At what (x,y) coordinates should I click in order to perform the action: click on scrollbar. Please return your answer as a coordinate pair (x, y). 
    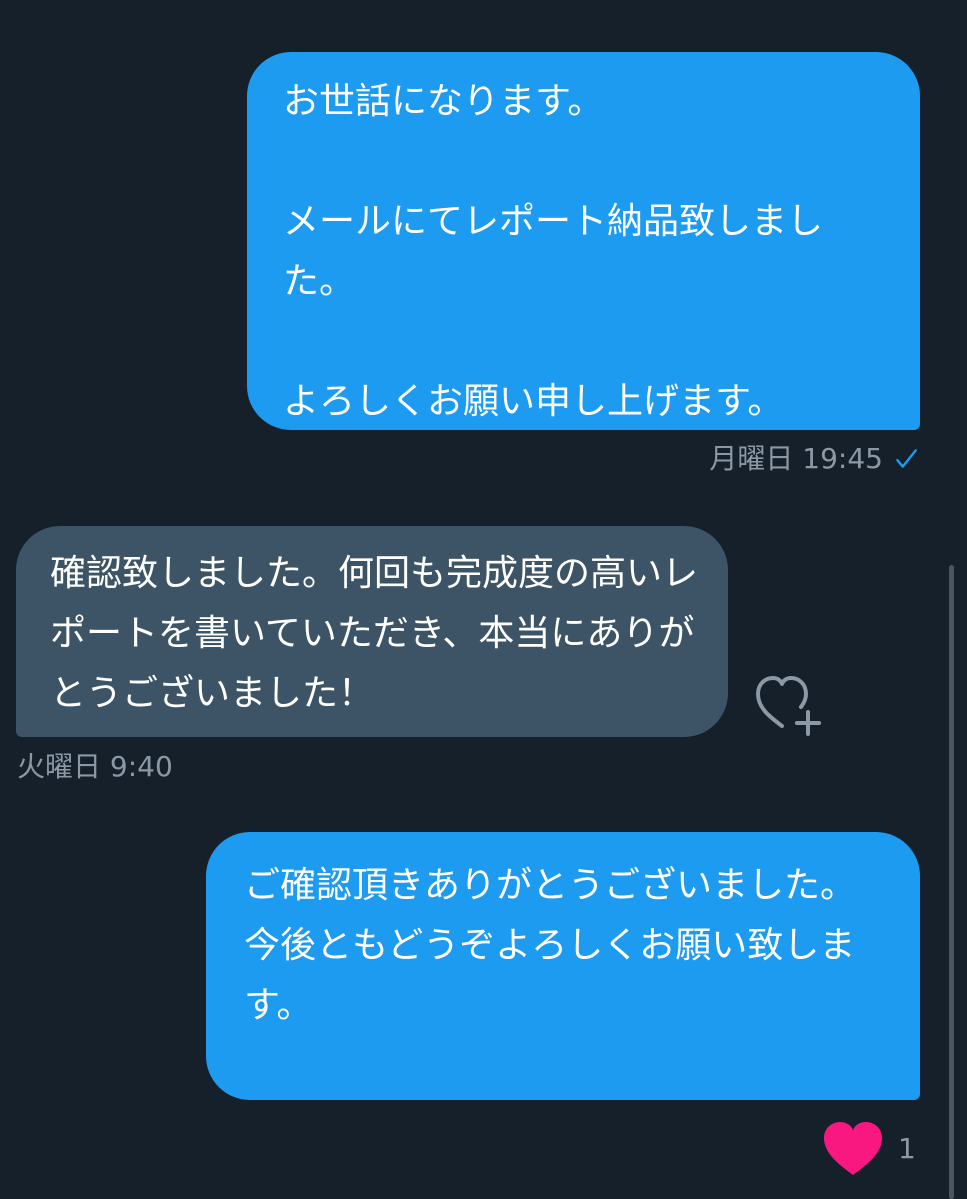
    Looking at the image, I should click on (951, 882).